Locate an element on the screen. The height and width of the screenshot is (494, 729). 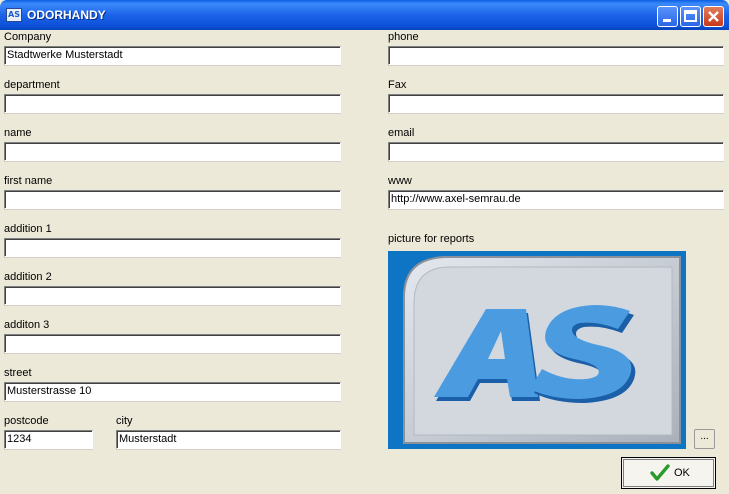
fax-field is located at coordinates (556, 103).